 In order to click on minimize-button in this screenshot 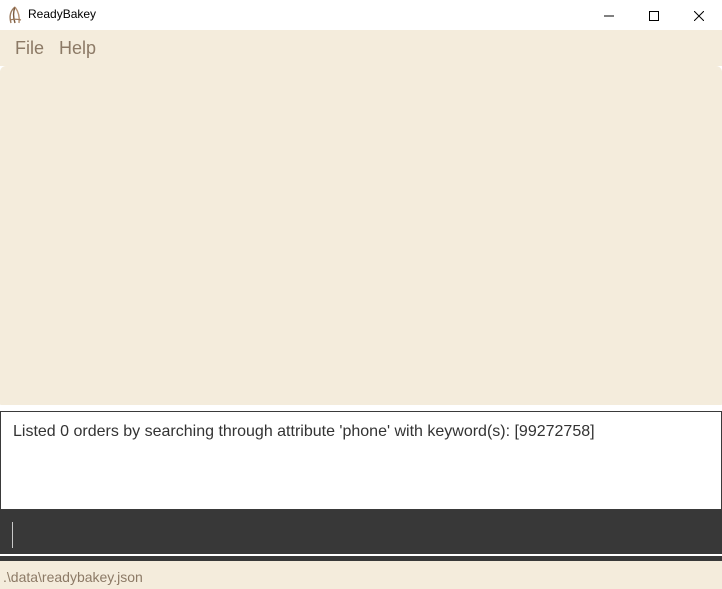, I will do `click(609, 15)`.